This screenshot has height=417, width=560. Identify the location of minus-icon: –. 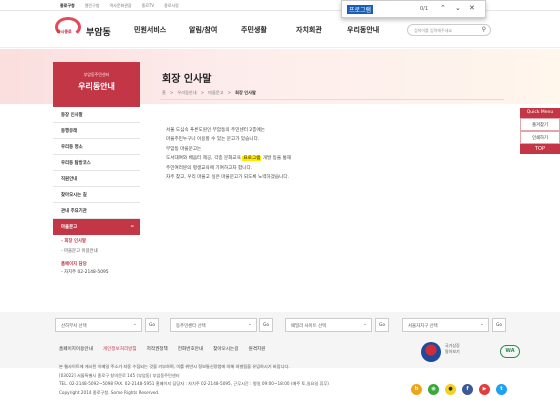
(132, 226).